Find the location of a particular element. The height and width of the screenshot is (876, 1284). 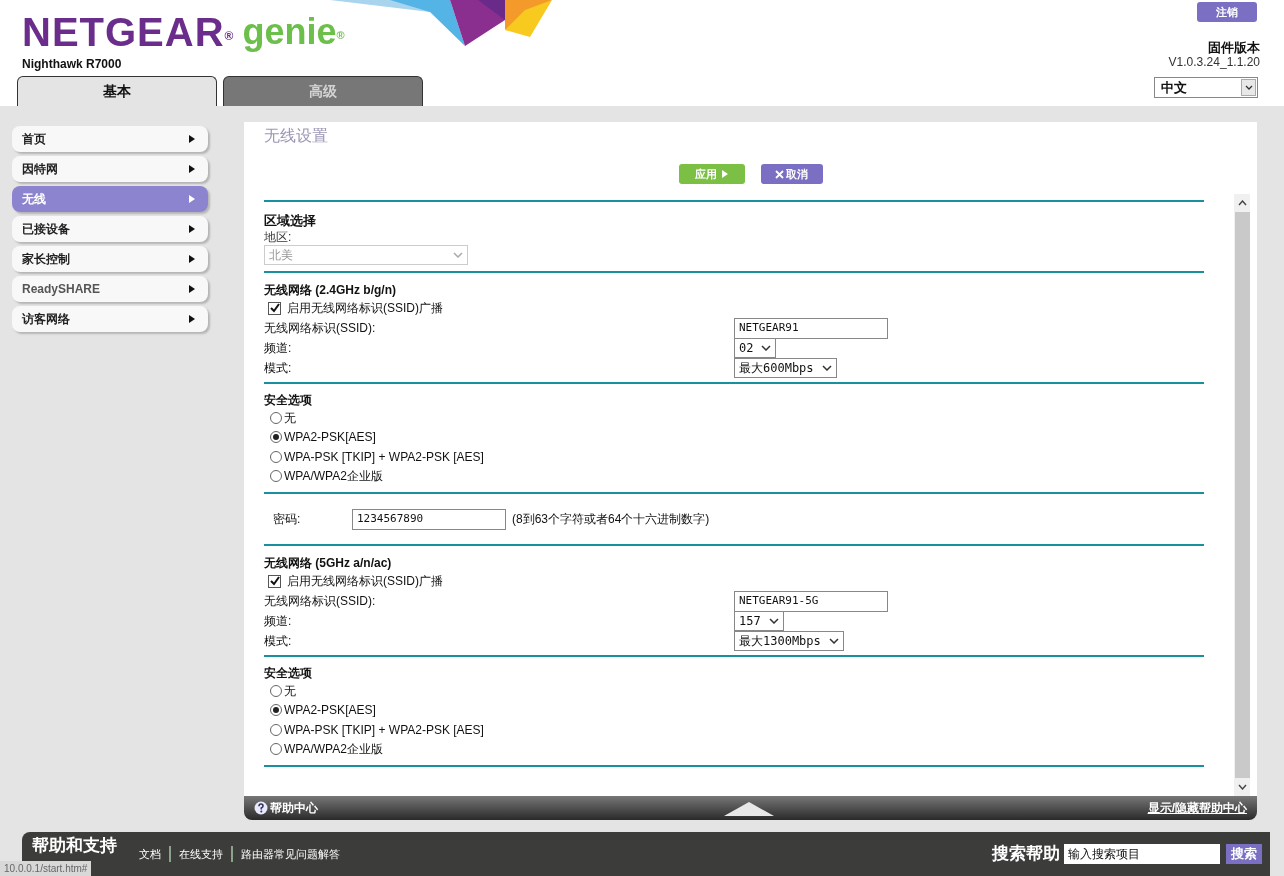

dropdown: 最大1300Mbps is located at coordinates (789, 641).